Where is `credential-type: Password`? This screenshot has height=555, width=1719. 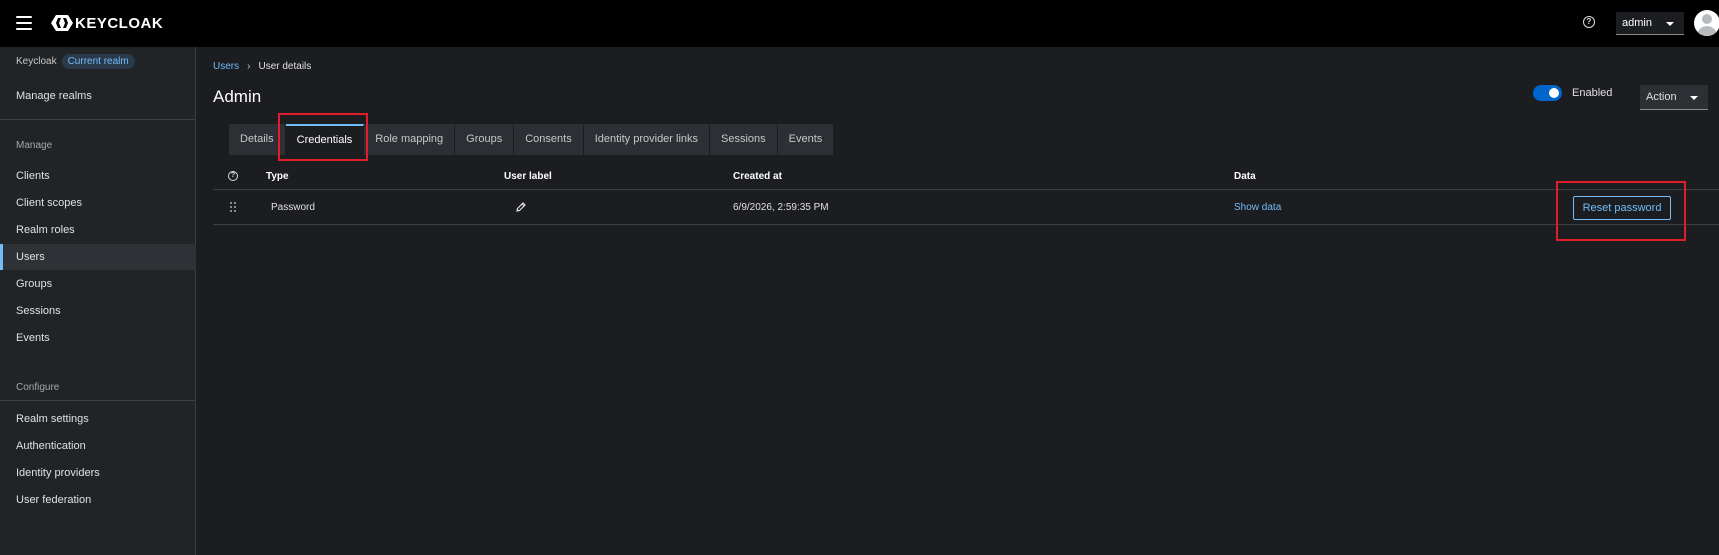
credential-type: Password is located at coordinates (293, 207).